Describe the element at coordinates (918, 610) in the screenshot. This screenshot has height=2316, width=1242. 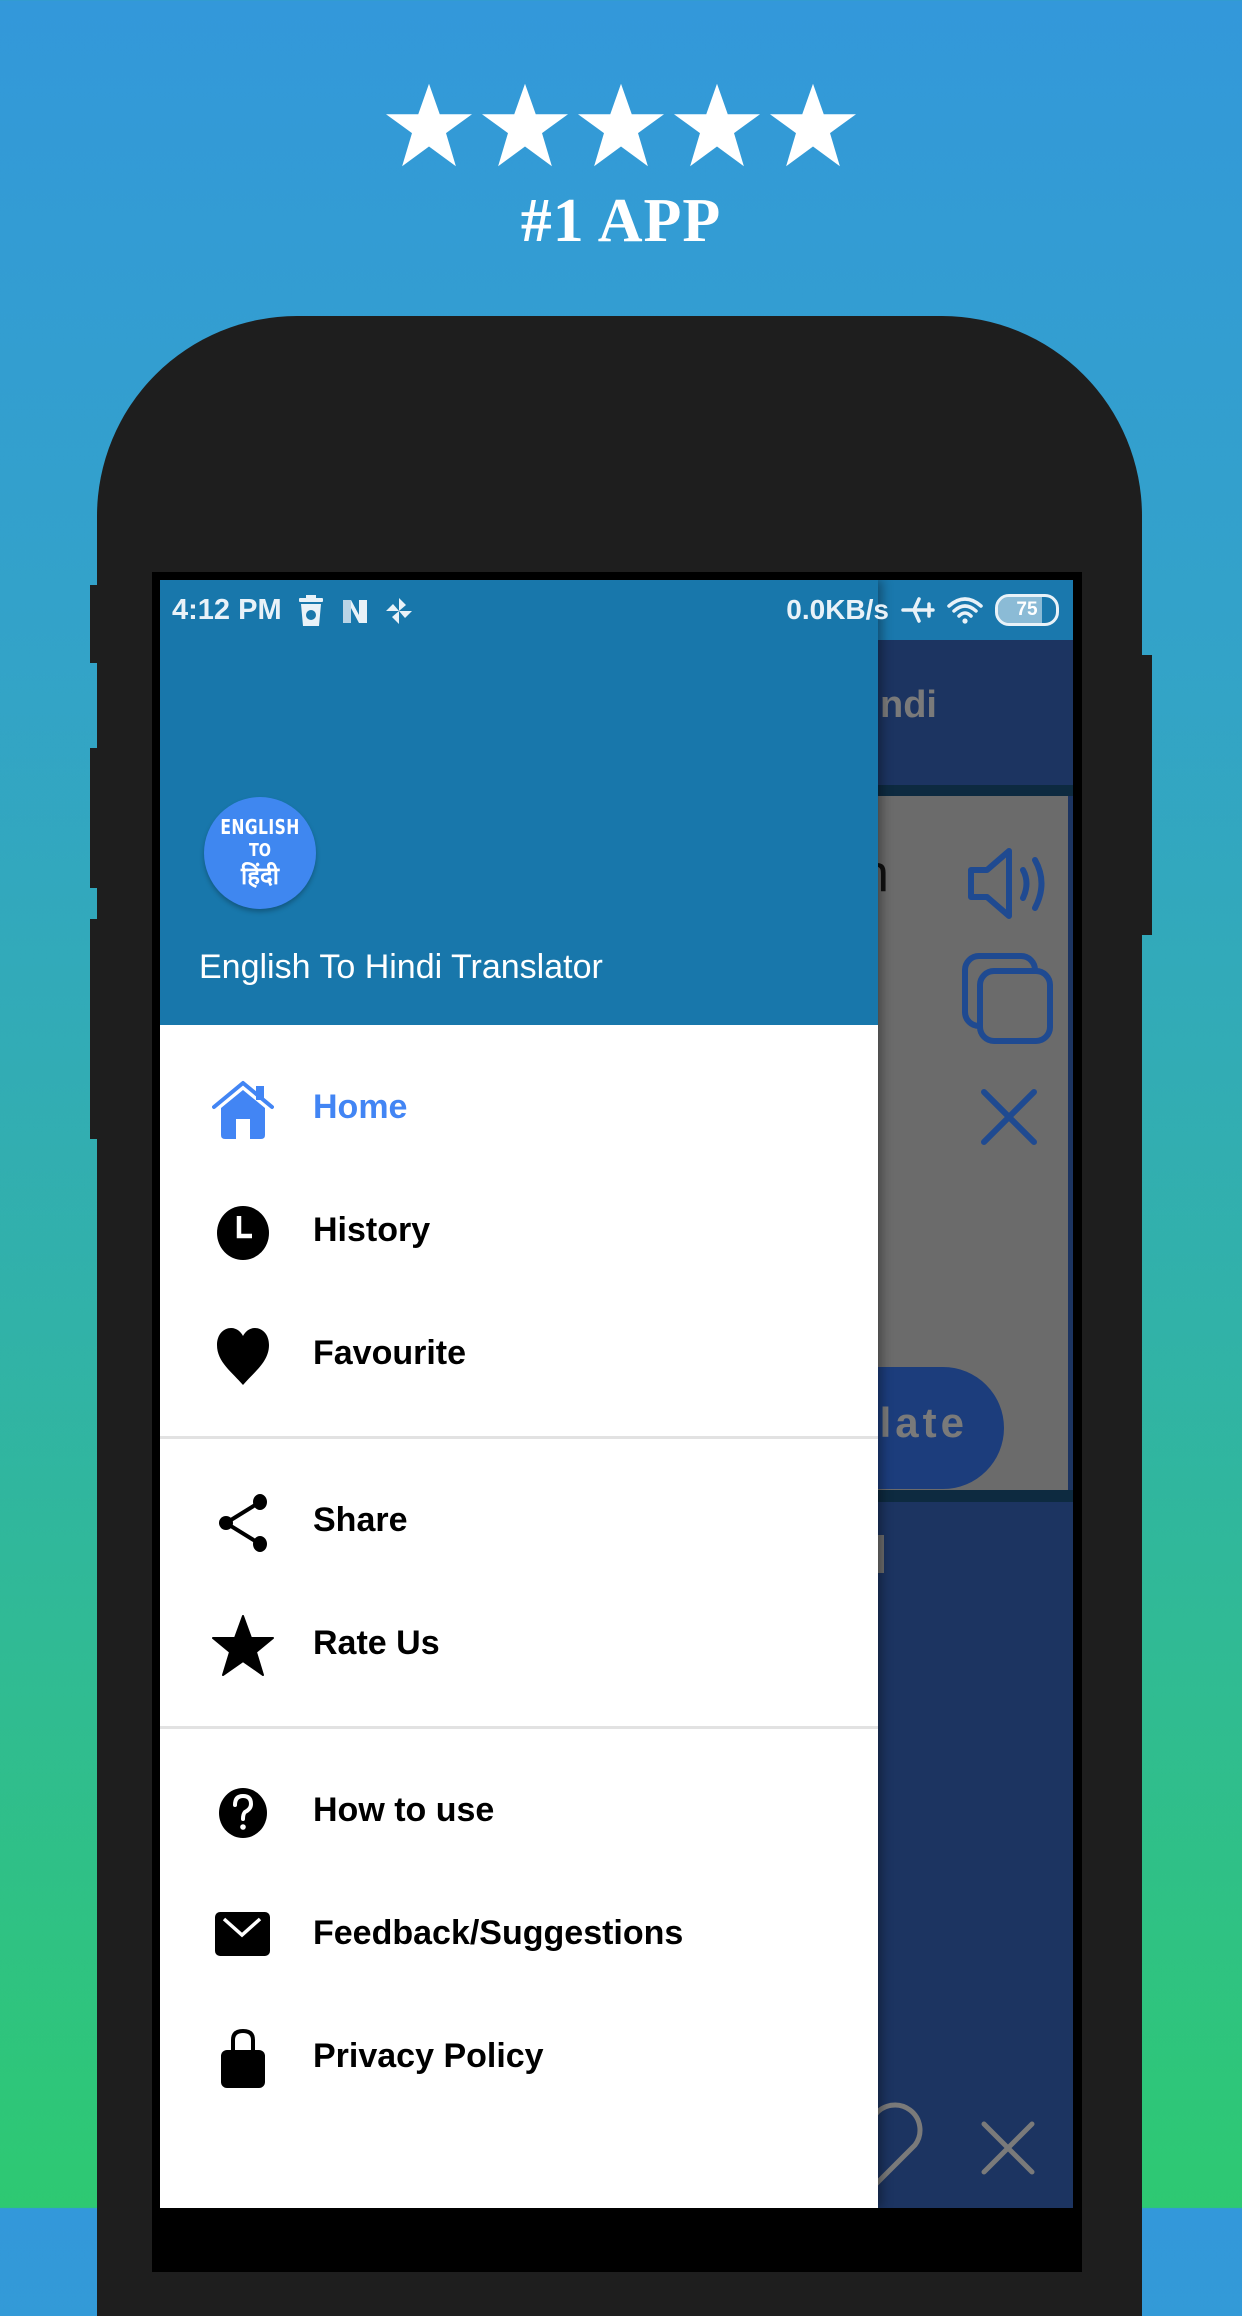
I see `airplane-mode-icon` at that location.